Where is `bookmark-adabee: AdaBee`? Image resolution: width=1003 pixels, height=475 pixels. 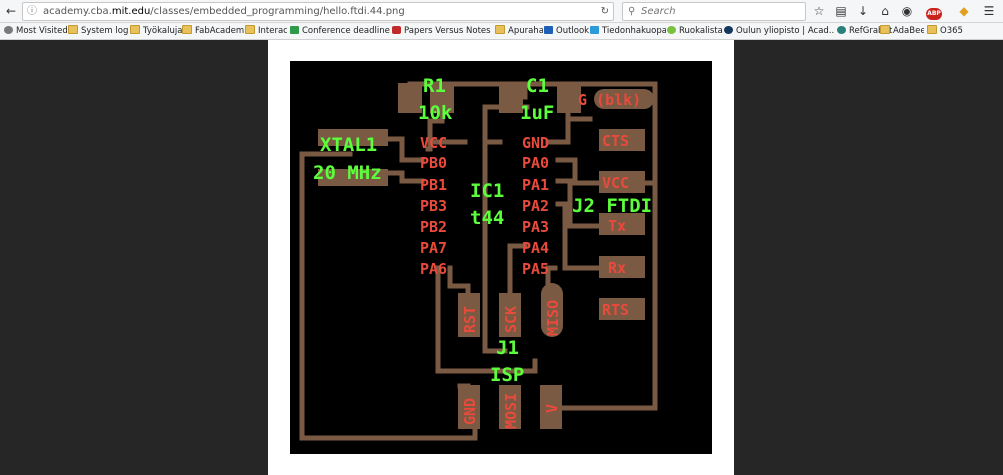 bookmark-adabee: AdaBee is located at coordinates (902, 31).